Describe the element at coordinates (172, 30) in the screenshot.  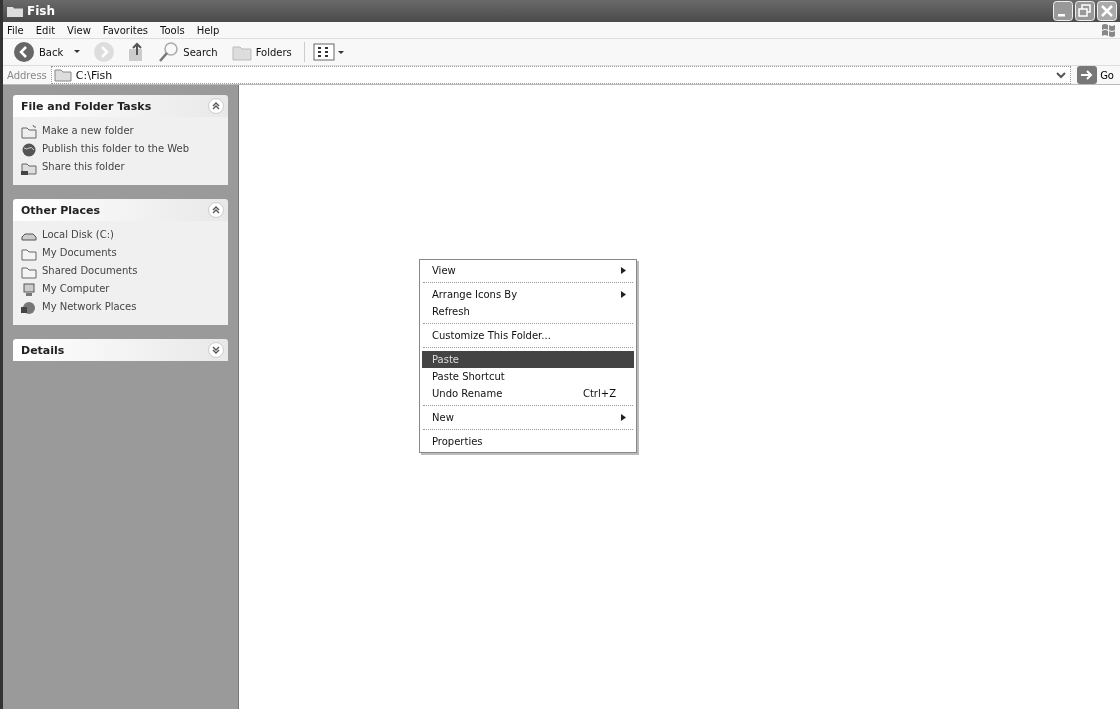
I see `menu-item: Tools` at that location.